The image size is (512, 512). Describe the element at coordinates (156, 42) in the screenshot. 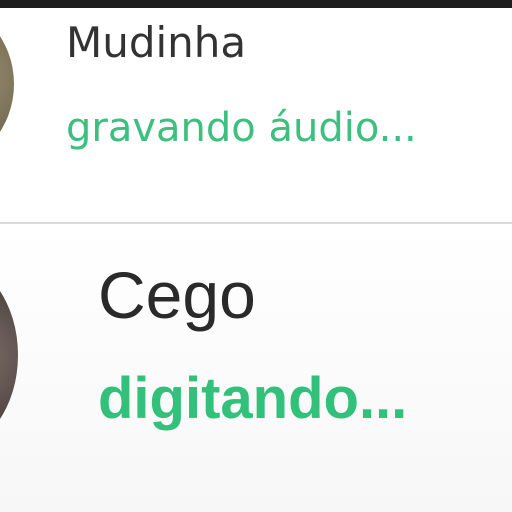

I see `contact-name: Mudinha` at that location.